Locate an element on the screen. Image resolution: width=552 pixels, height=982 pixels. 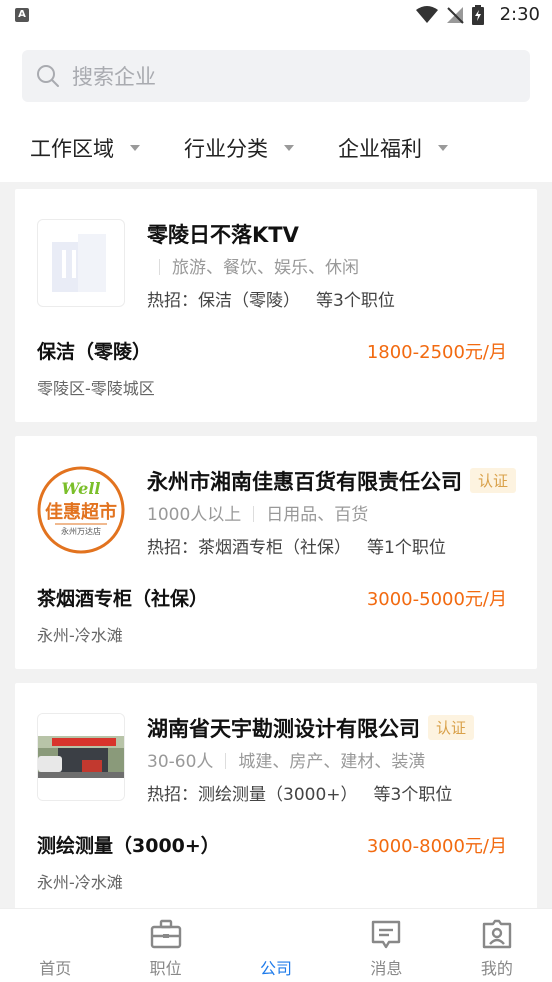
tab-messages: 消息 is located at coordinates (386, 945).